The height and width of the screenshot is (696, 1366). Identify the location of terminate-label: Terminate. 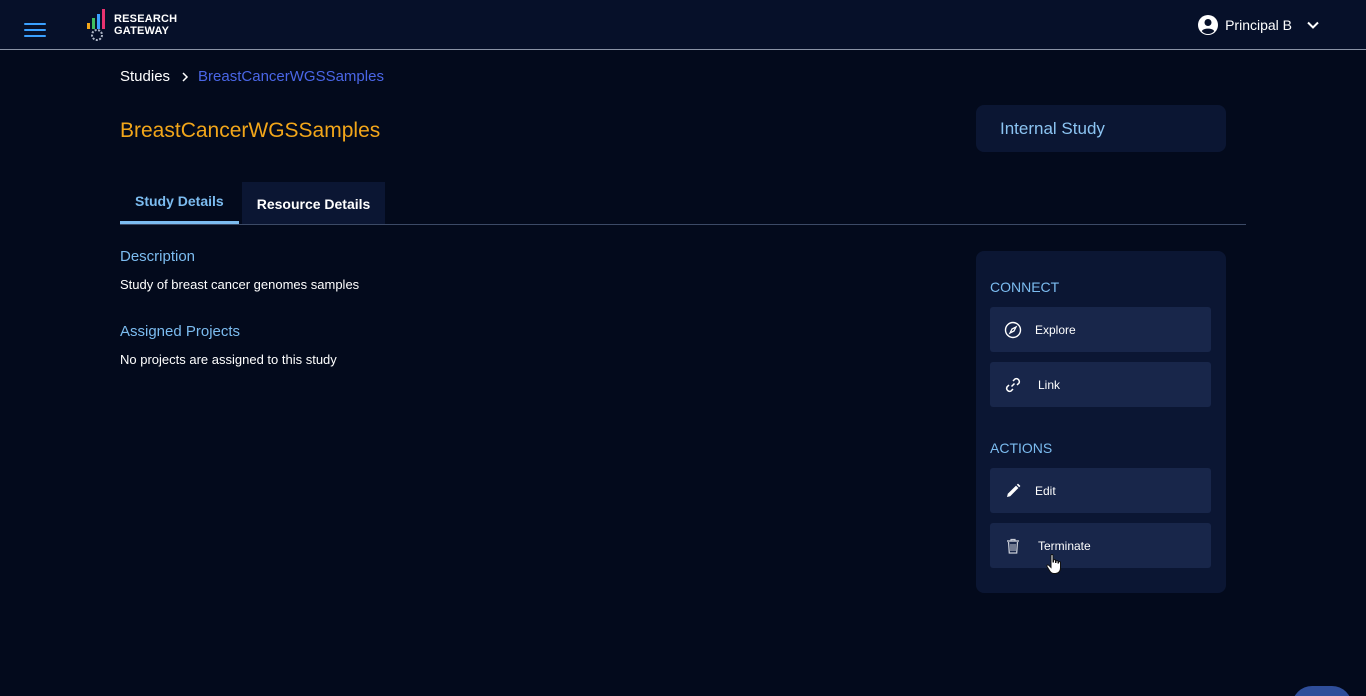
(1064, 545).